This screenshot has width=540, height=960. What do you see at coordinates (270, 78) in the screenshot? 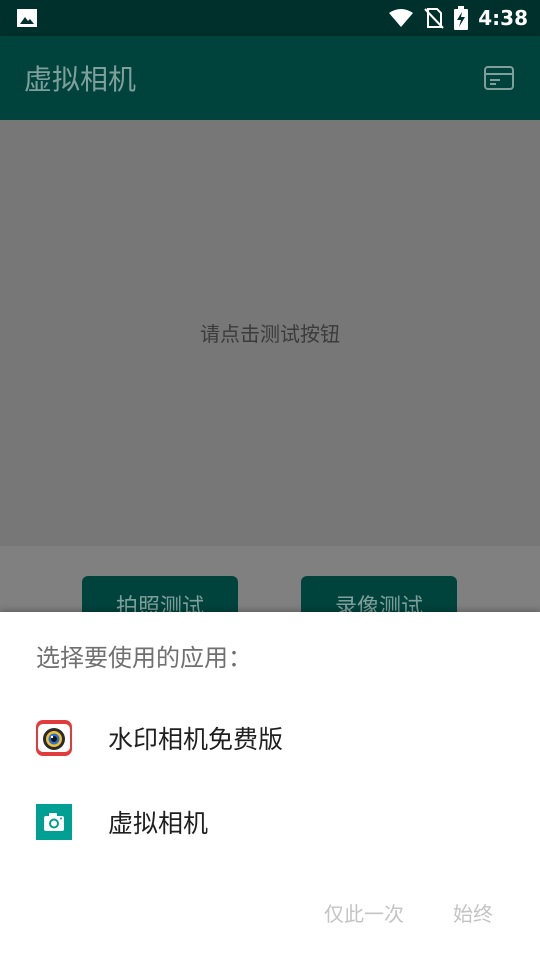
I see `app-bar: 虚拟相机` at bounding box center [270, 78].